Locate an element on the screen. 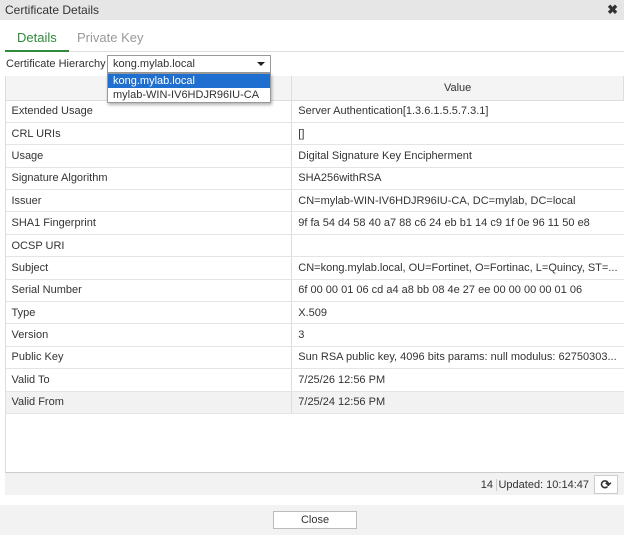  table-row: Valid From 7/25/24 12:56 PM is located at coordinates (314, 402).